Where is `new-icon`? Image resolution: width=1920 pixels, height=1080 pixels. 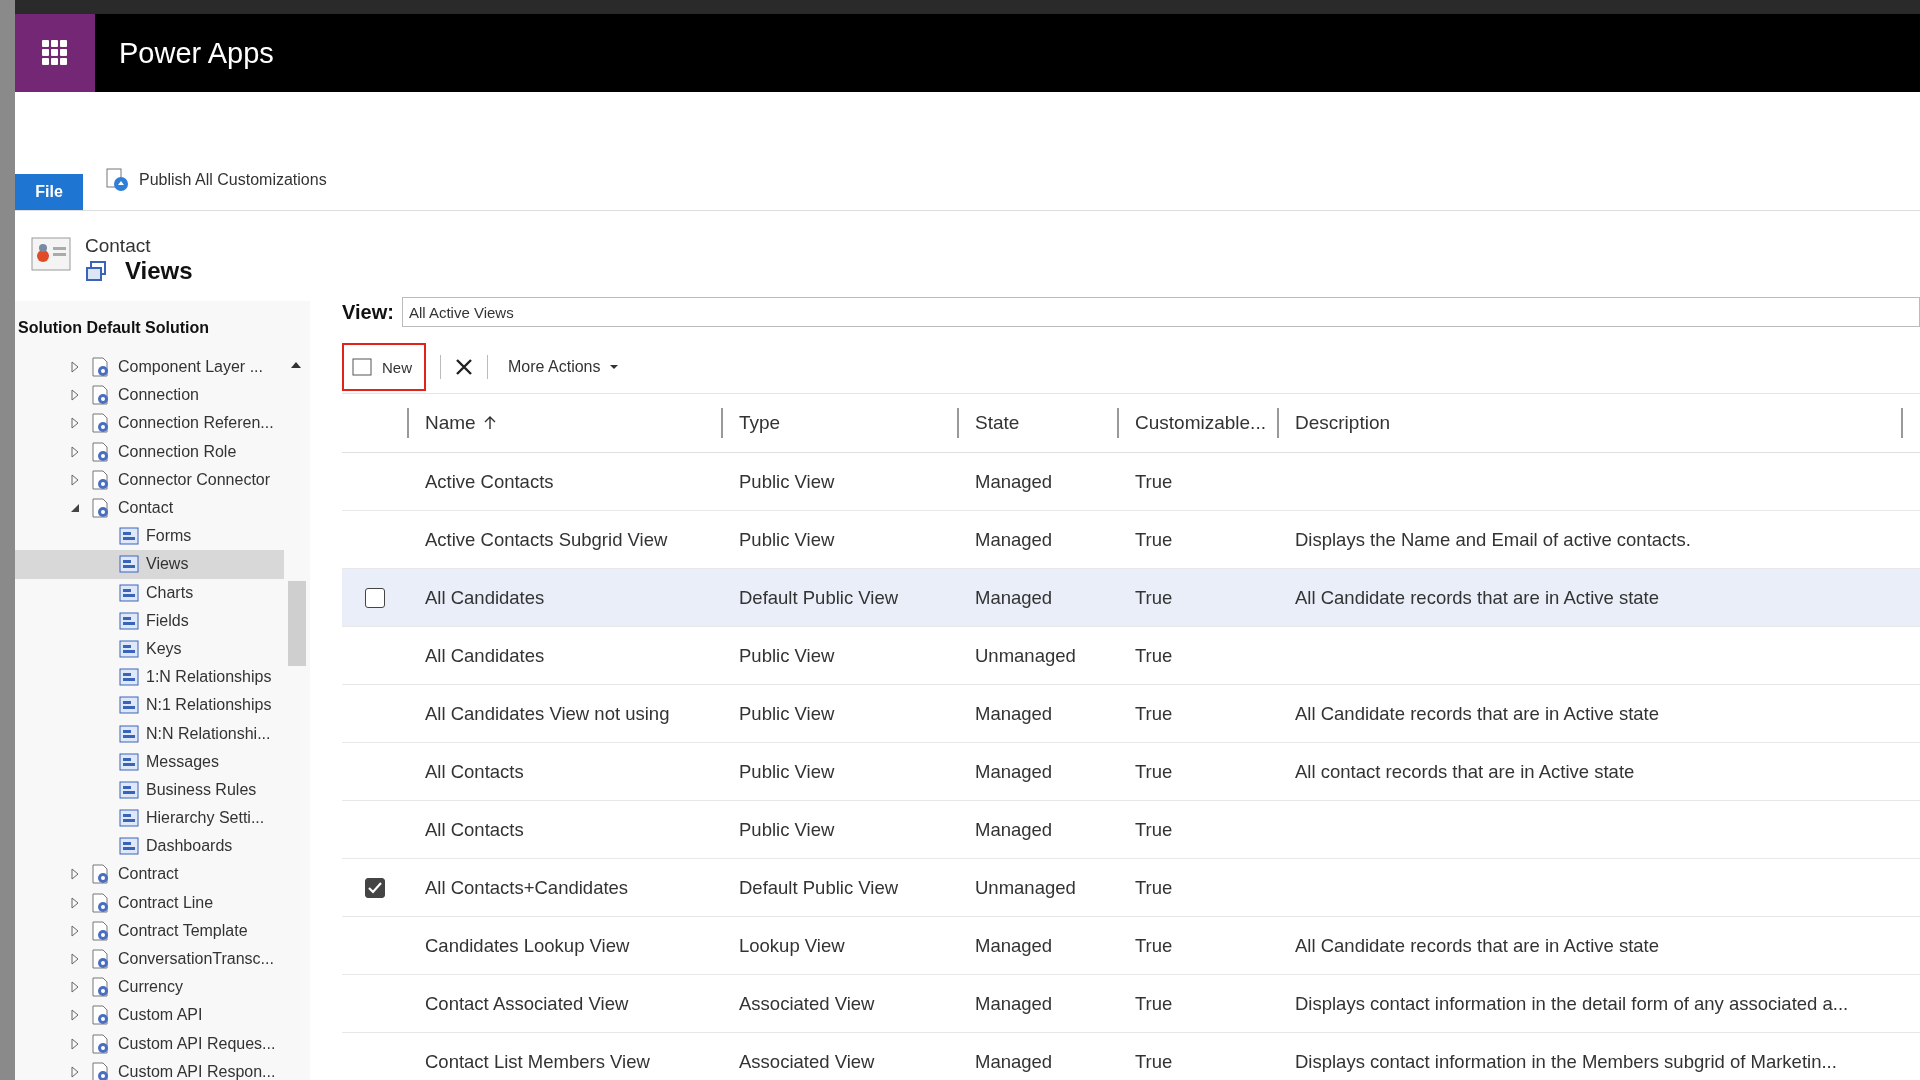 new-icon is located at coordinates (362, 367).